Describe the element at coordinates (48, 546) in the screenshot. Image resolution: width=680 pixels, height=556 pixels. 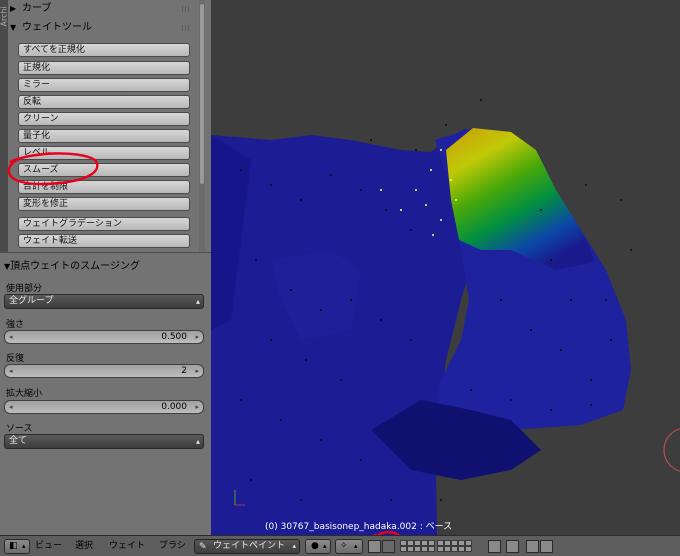
I see `menu-view: ビュー` at that location.